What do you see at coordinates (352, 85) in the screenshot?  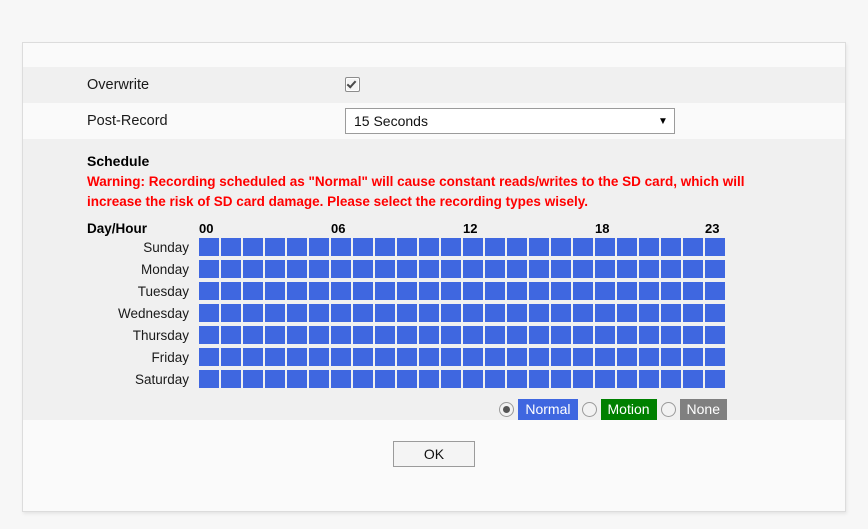 I see `overwrite-checkbox` at bounding box center [352, 85].